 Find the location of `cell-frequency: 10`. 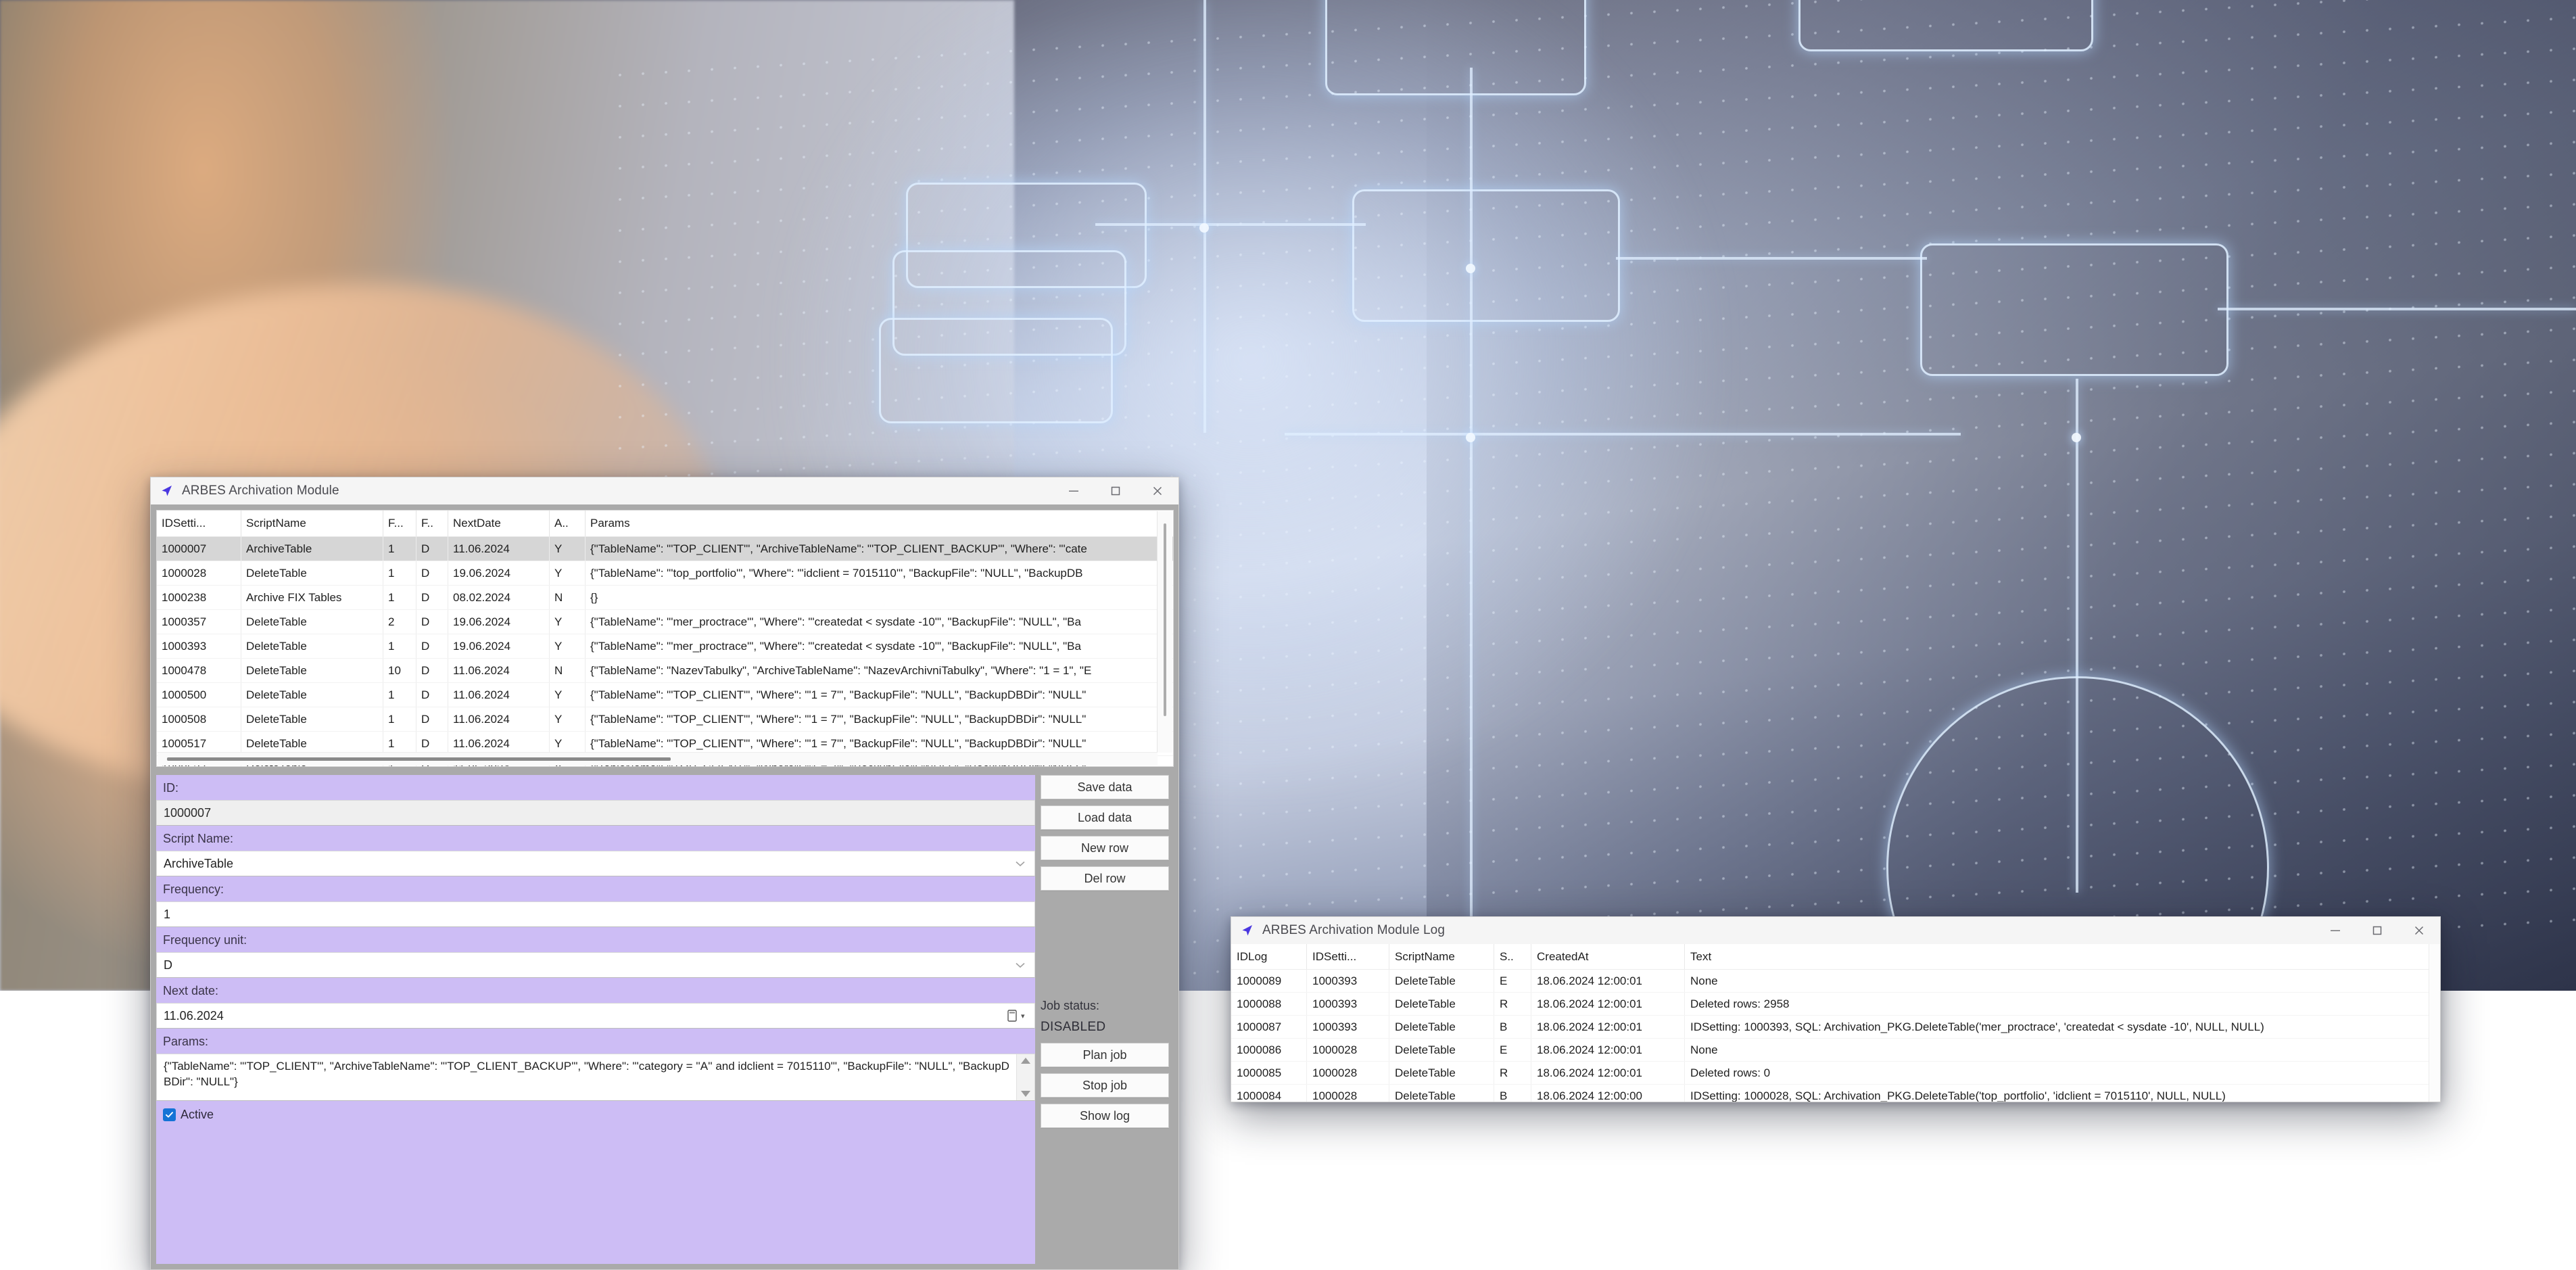

cell-frequency: 10 is located at coordinates (399, 670).